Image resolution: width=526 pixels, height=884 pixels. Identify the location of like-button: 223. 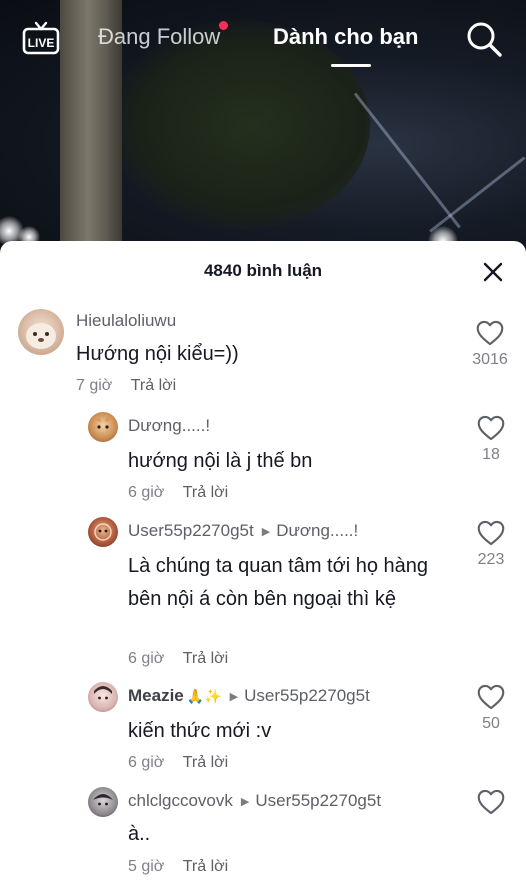
(491, 544).